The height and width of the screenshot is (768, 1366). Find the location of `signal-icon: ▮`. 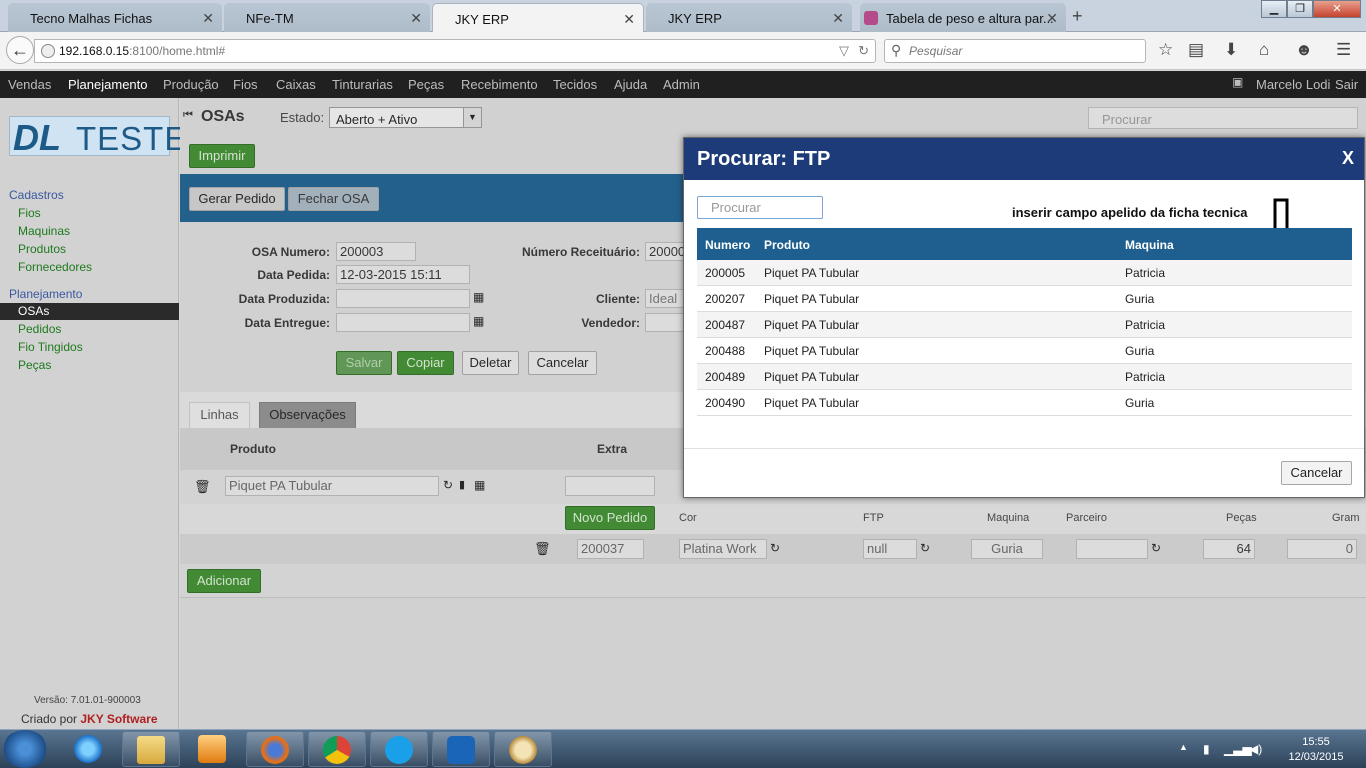

signal-icon: ▮ is located at coordinates (462, 484).